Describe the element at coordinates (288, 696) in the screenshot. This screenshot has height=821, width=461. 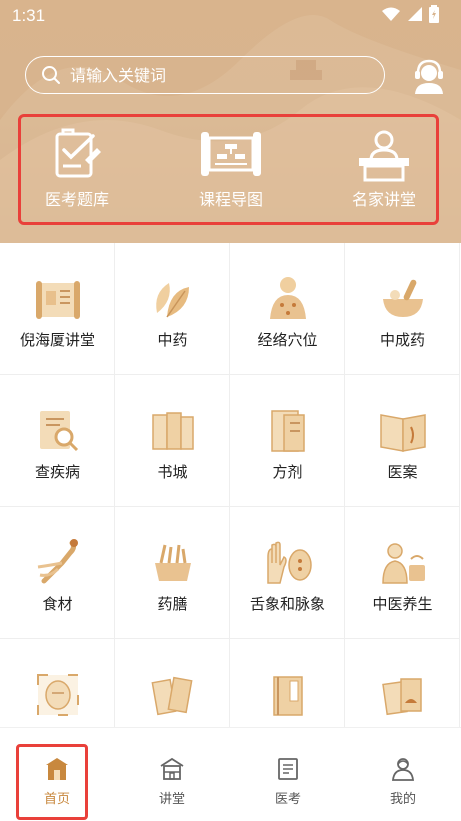
I see `manual-icon` at that location.